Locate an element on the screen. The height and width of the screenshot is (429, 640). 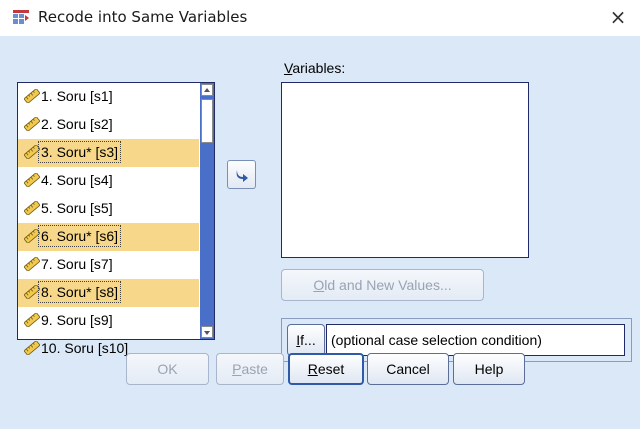
list-item-label: 3. Soru* [s3] is located at coordinates (80, 152).